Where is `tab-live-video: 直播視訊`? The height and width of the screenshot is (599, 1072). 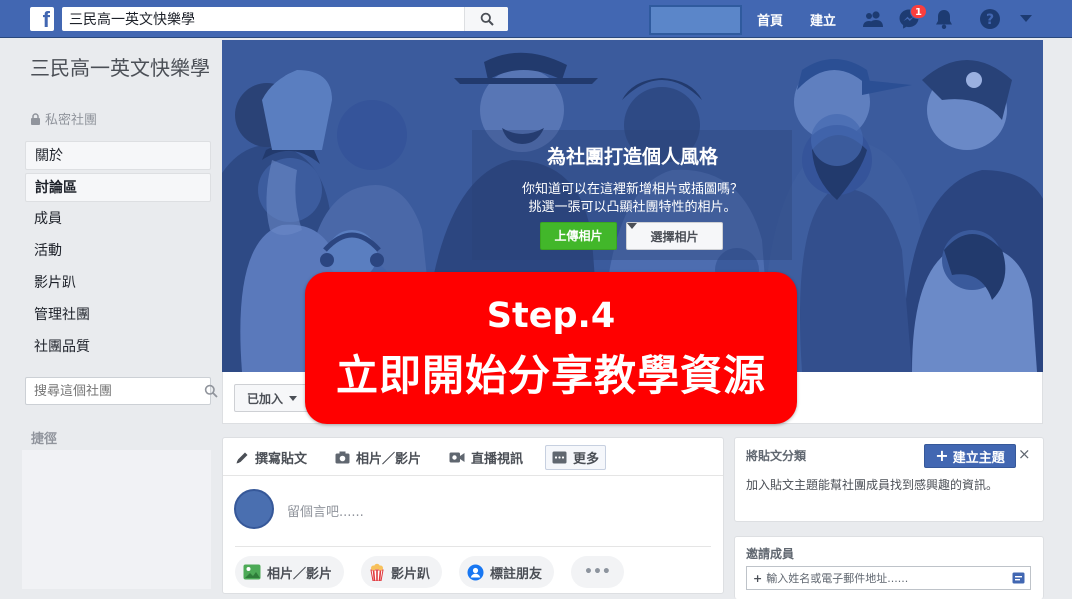
tab-live-video: 直播視訊 is located at coordinates (486, 457).